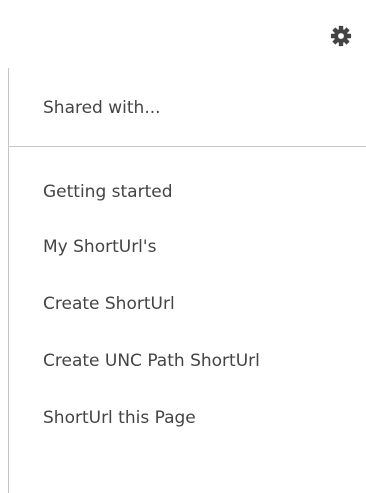 This screenshot has height=493, width=366. What do you see at coordinates (204, 192) in the screenshot?
I see `menu-item-getting-started: Getting started` at bounding box center [204, 192].